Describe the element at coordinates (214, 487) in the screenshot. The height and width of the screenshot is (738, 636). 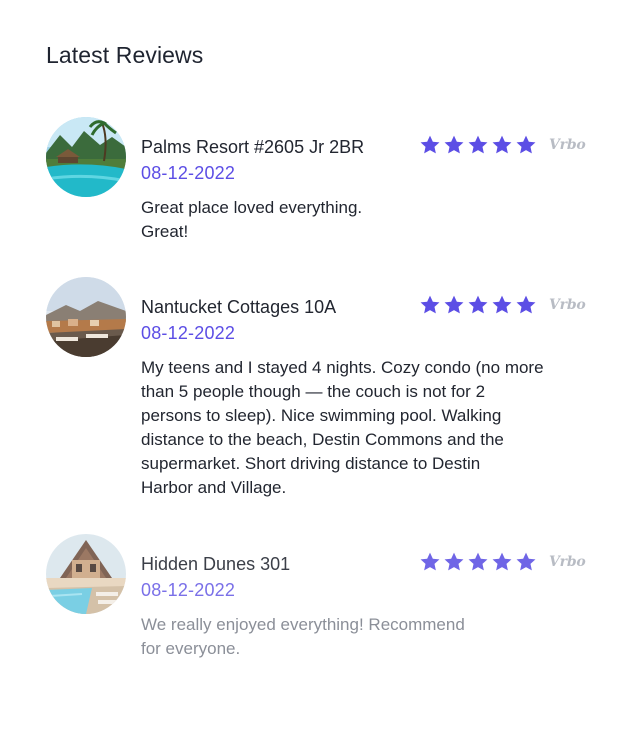
I see `review-text-line: Harbor and Village.` at that location.